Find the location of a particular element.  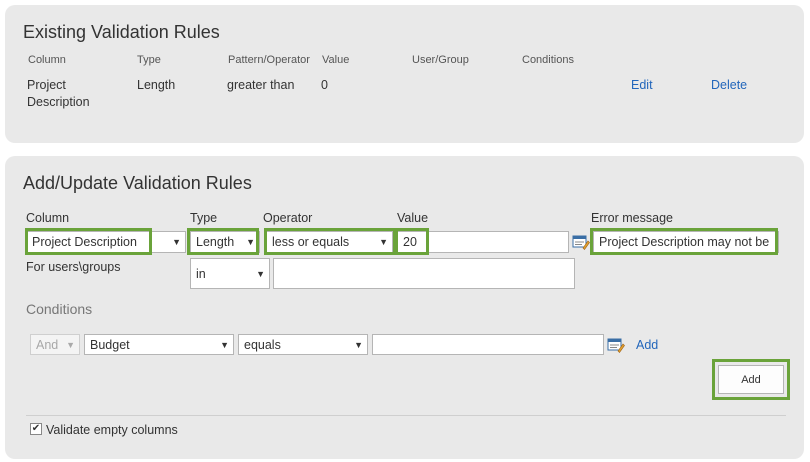

condition-operator-value: equals is located at coordinates (262, 344).